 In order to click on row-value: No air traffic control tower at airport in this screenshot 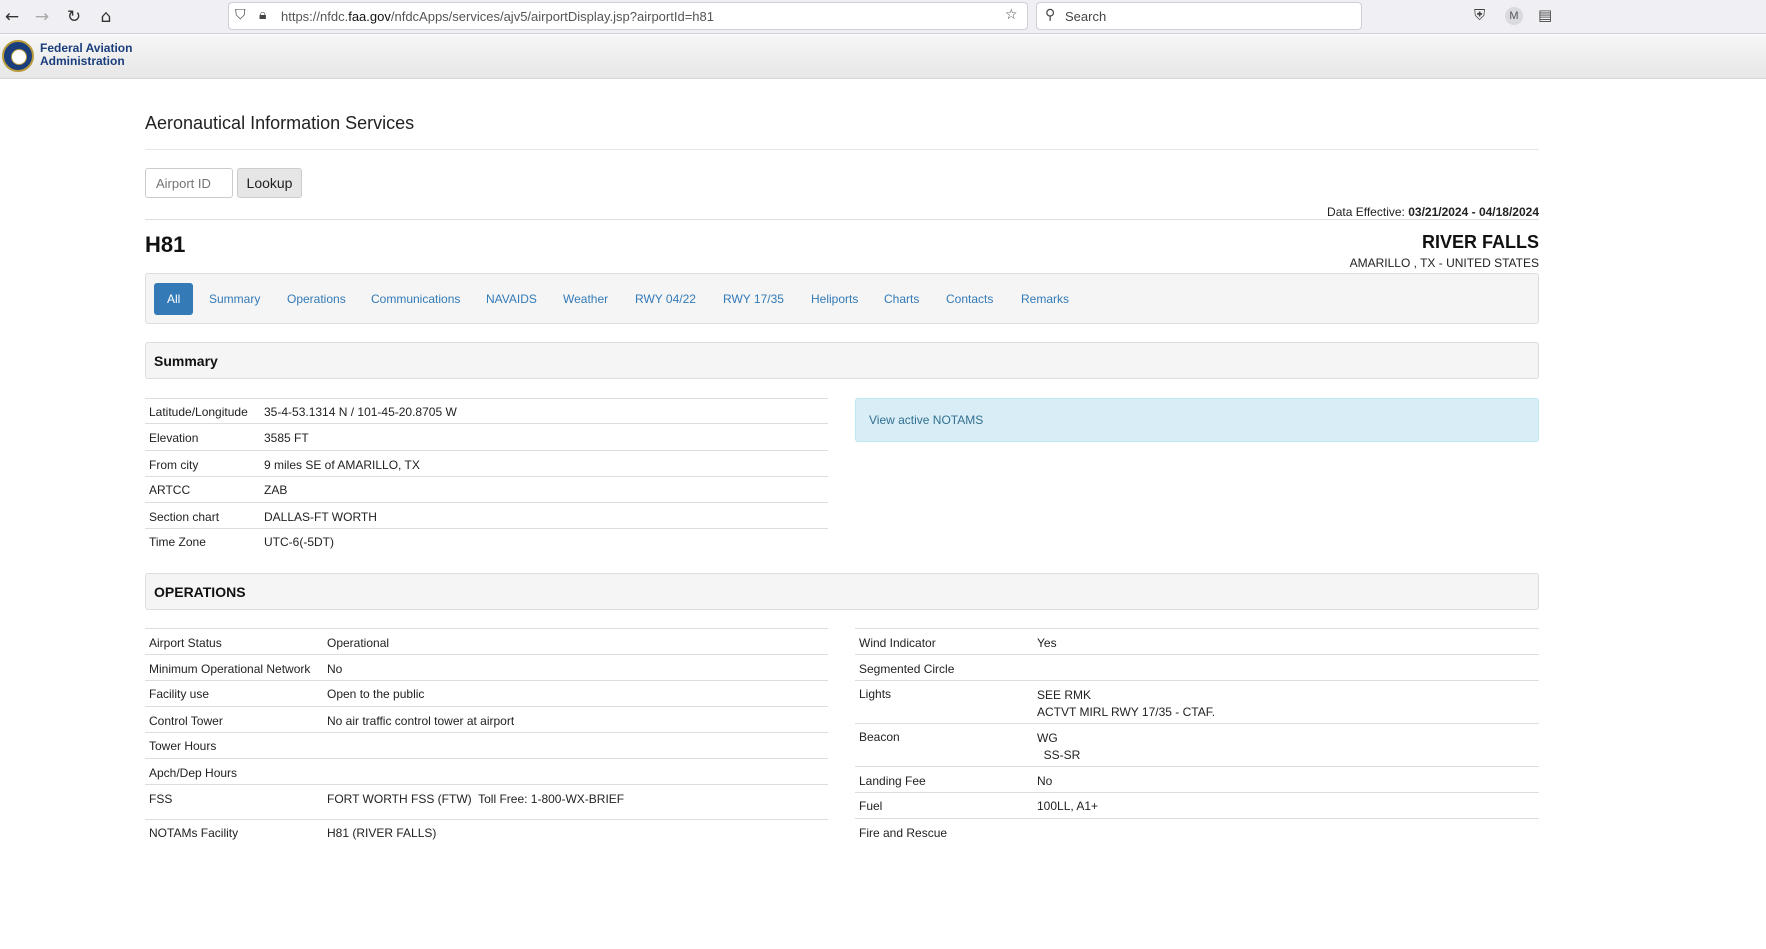, I will do `click(575, 719)`.